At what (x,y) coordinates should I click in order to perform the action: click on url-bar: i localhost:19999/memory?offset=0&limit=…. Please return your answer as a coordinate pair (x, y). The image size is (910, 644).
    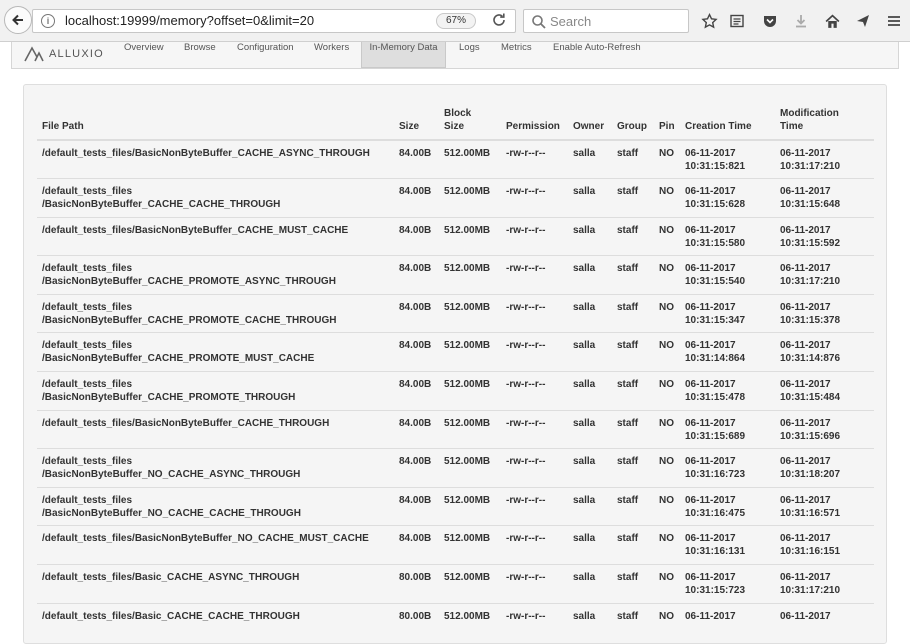
    Looking at the image, I should click on (274, 21).